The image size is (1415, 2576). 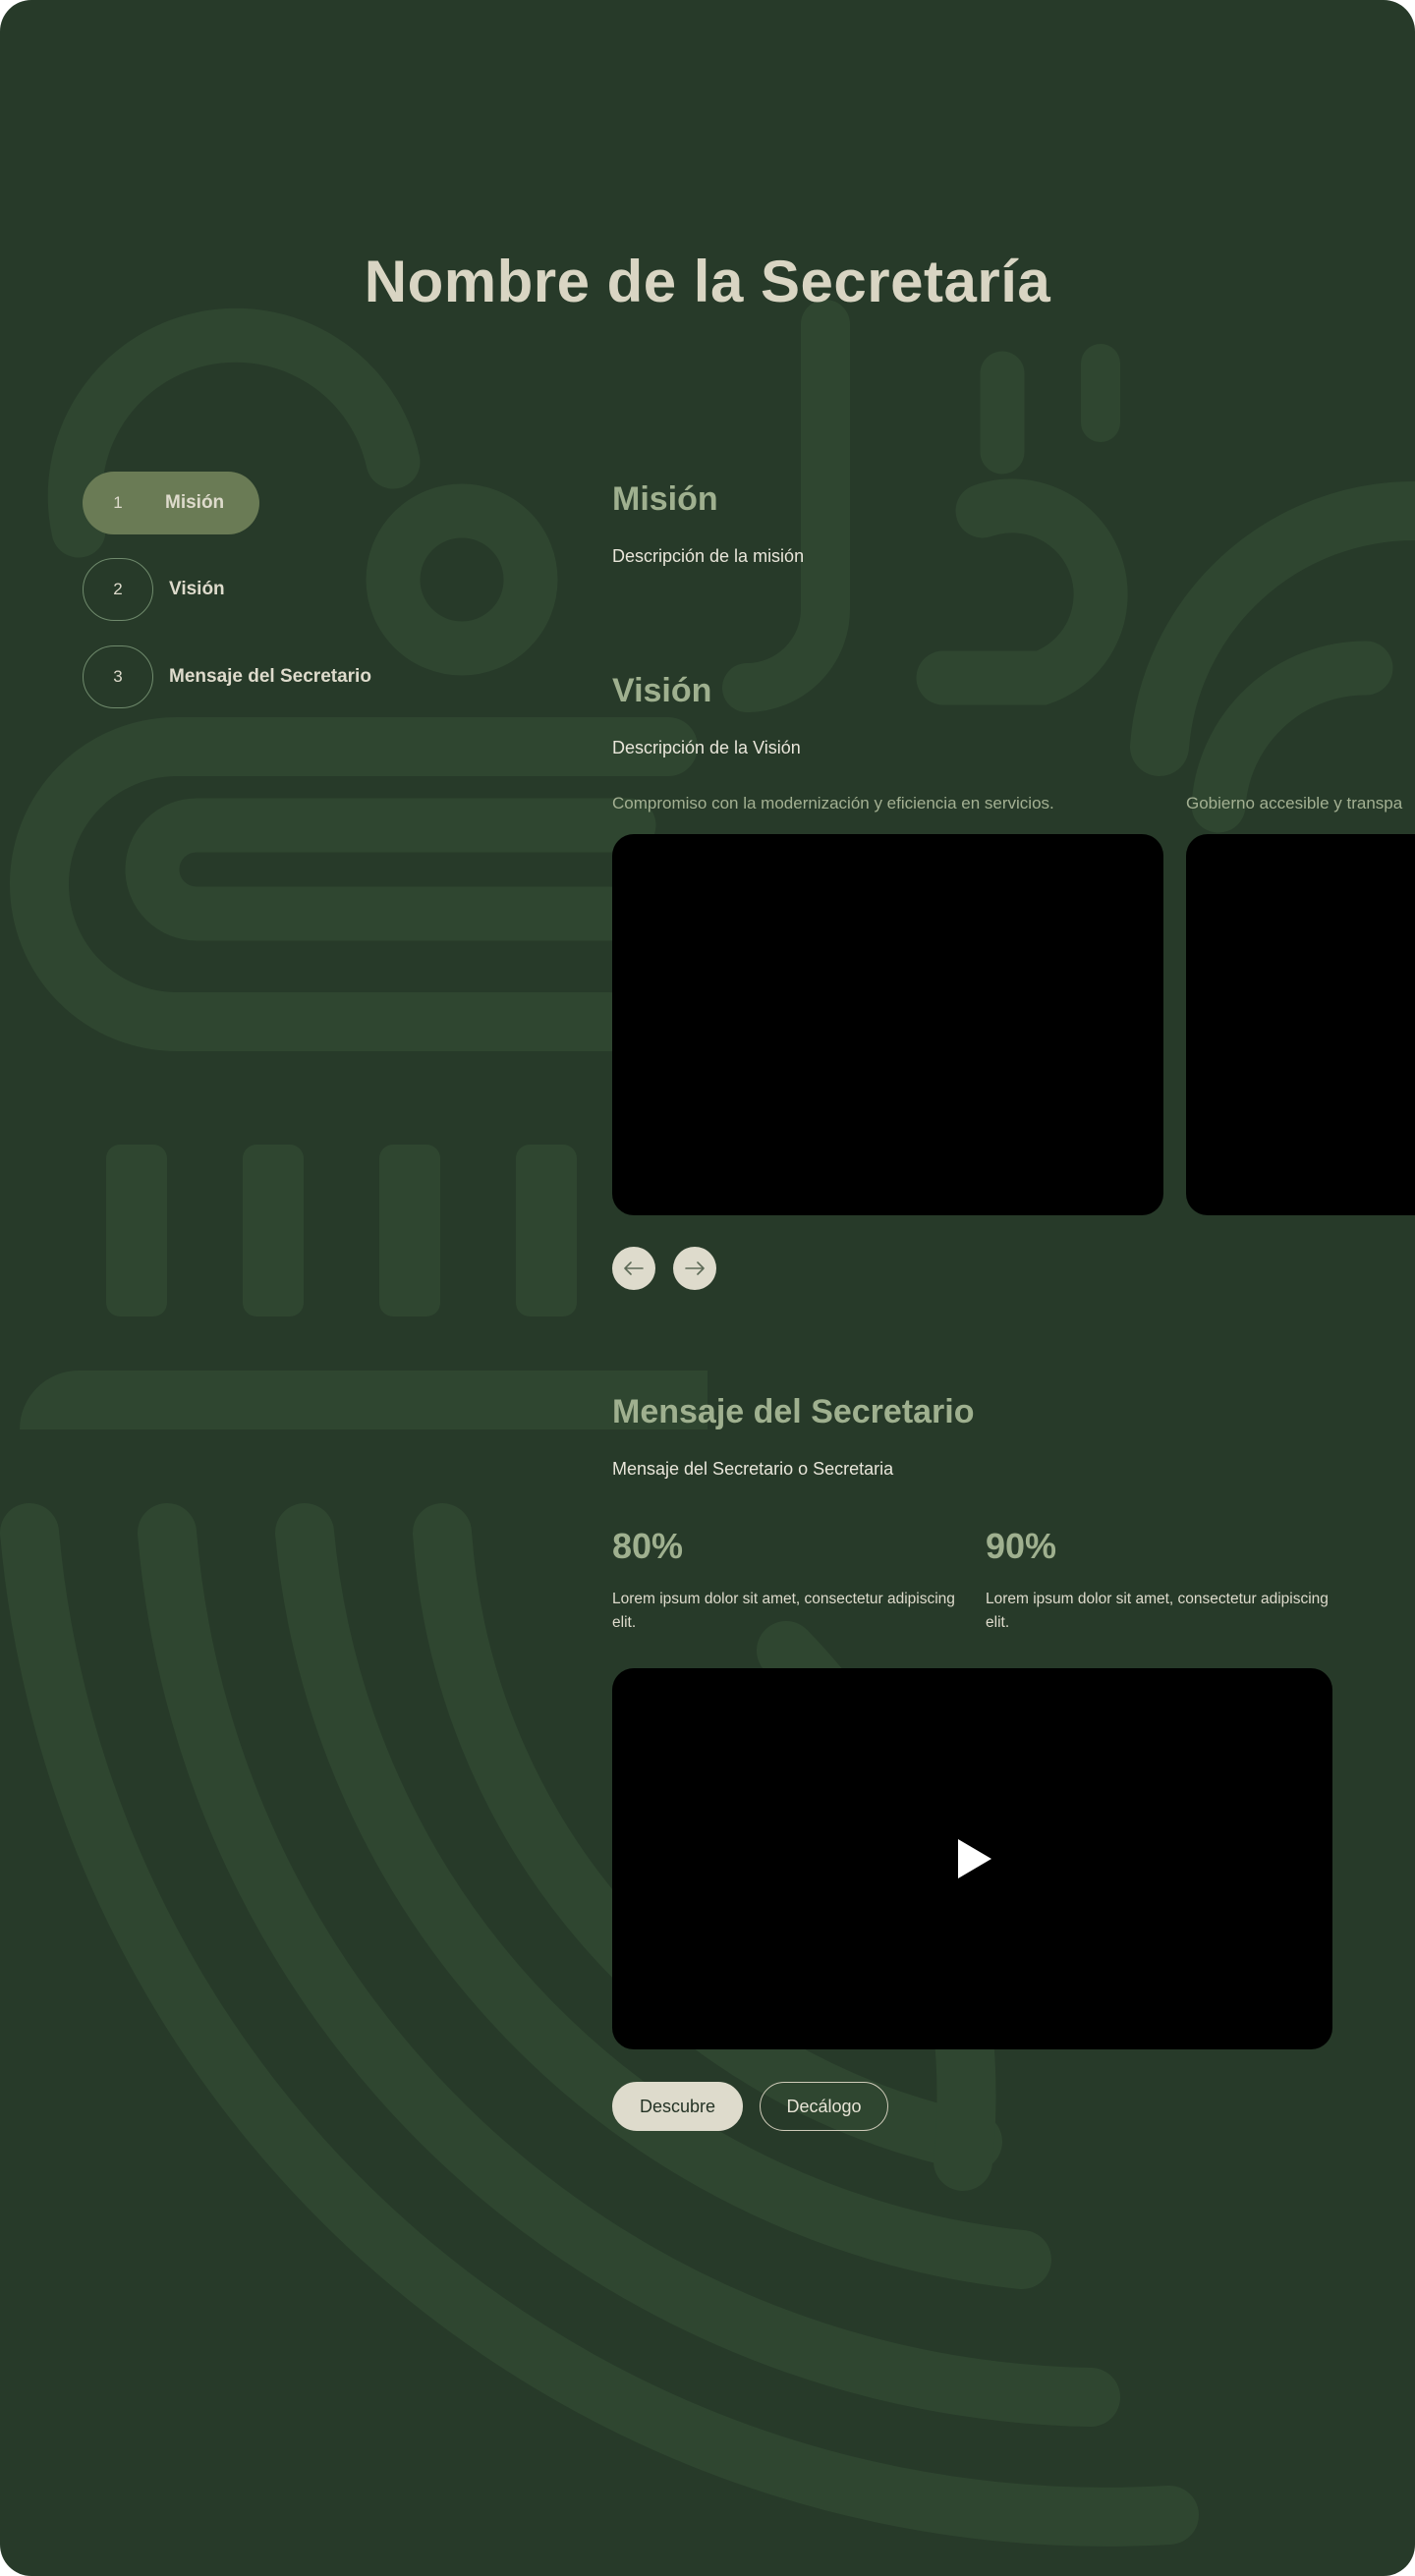 What do you see at coordinates (707, 281) in the screenshot?
I see `page-title: Nombre de la Secretaría` at bounding box center [707, 281].